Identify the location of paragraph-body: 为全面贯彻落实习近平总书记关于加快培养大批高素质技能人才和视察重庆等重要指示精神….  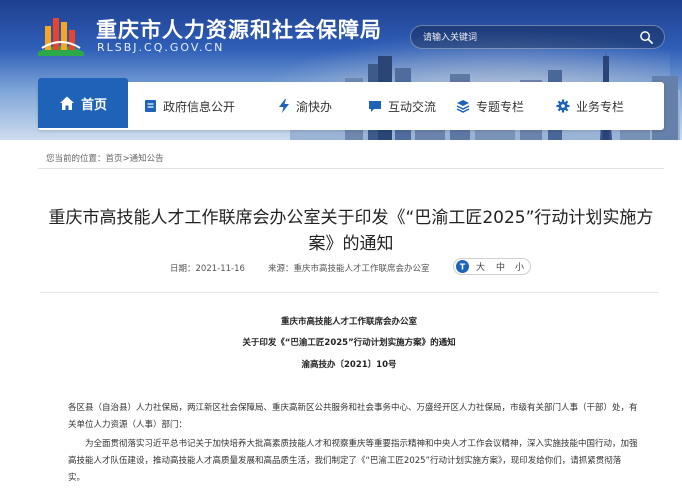
(353, 461).